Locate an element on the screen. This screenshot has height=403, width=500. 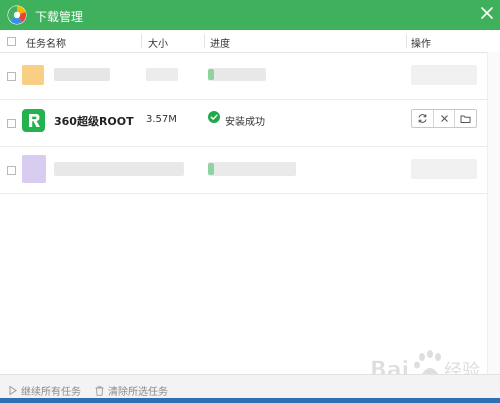
title-bar: 下载管理 is located at coordinates (250, 15).